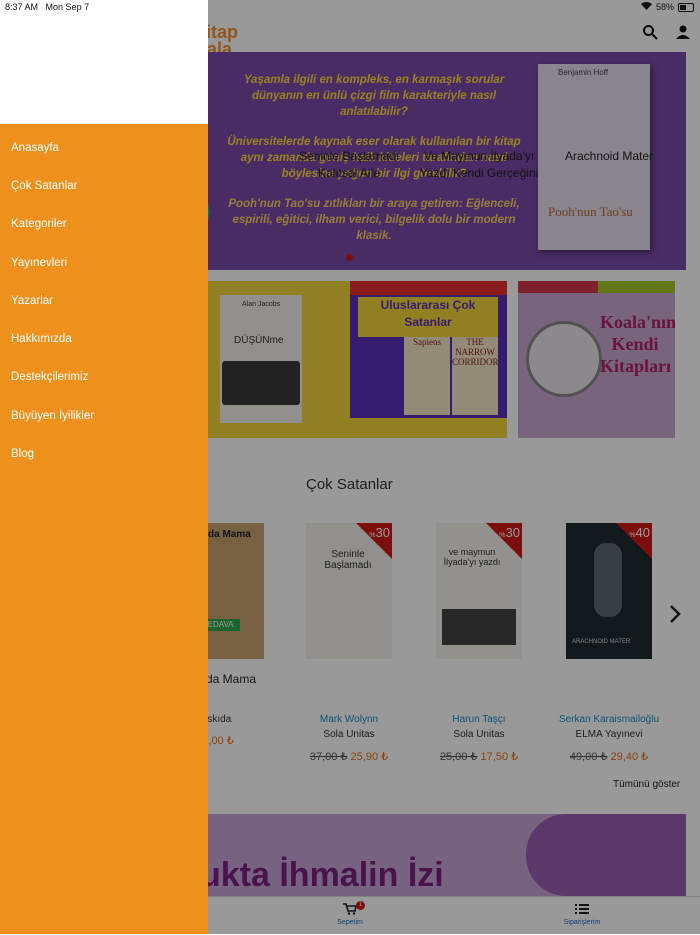 This screenshot has width=700, height=935. I want to click on nav-item-growing-goodness: Büyüyen İyilikler, so click(52, 416).